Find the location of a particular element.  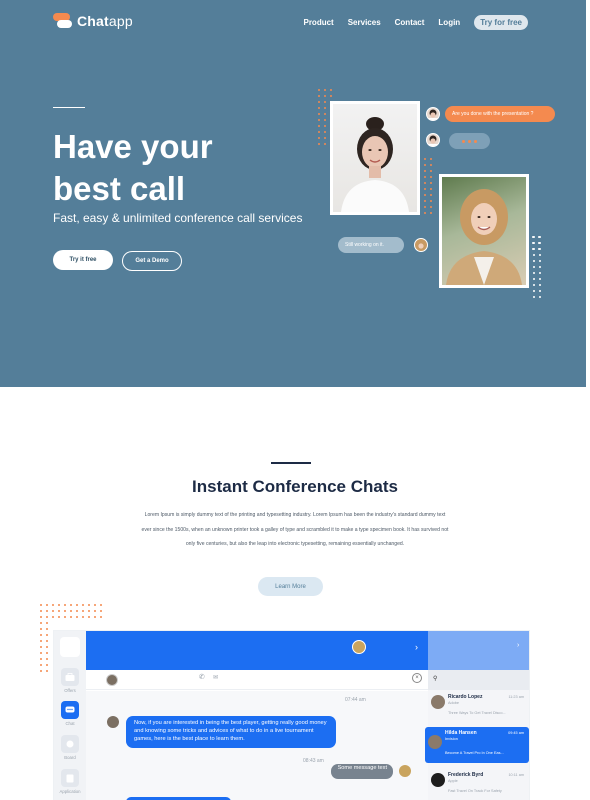

learn-more-button: Learn More is located at coordinates (290, 586).